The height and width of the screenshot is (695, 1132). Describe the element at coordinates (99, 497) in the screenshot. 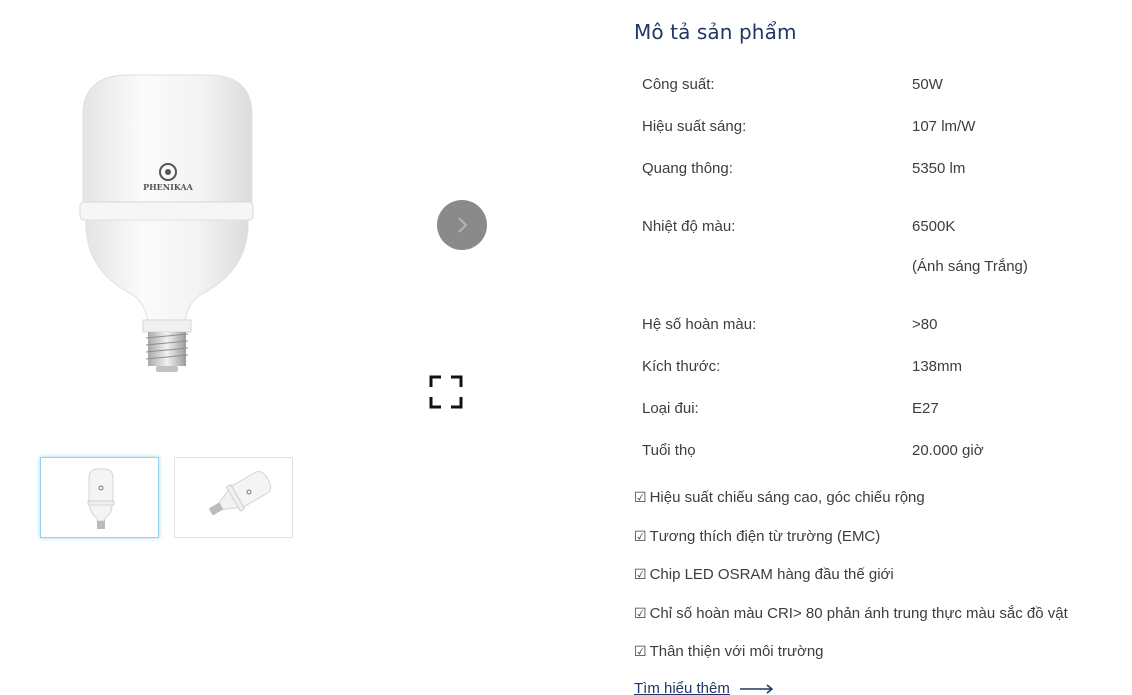

I see `thumbnail-front` at that location.